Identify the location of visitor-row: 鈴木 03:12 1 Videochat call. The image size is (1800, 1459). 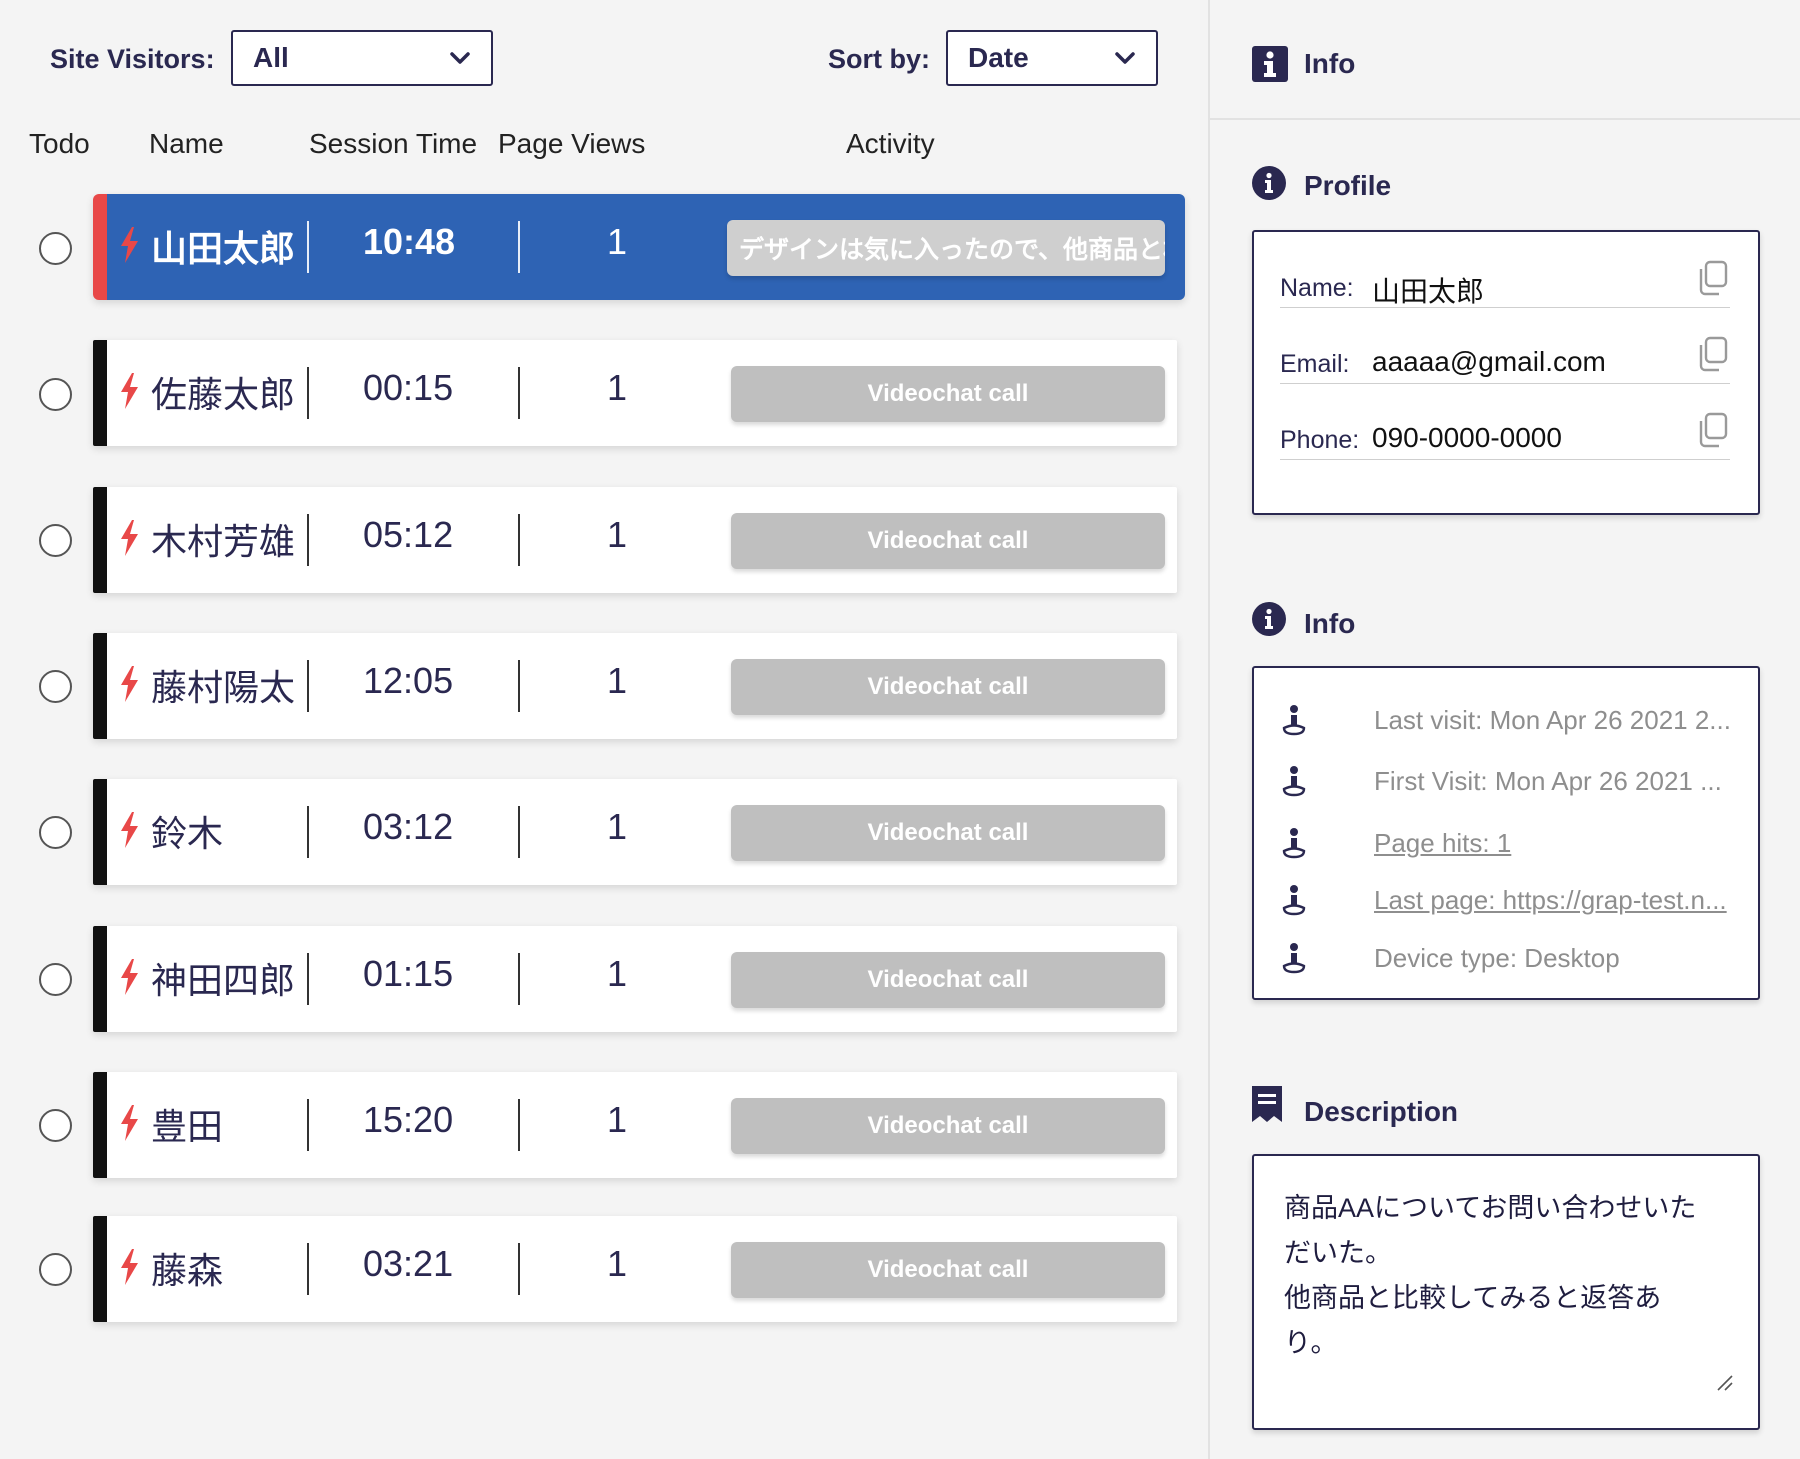
(635, 832).